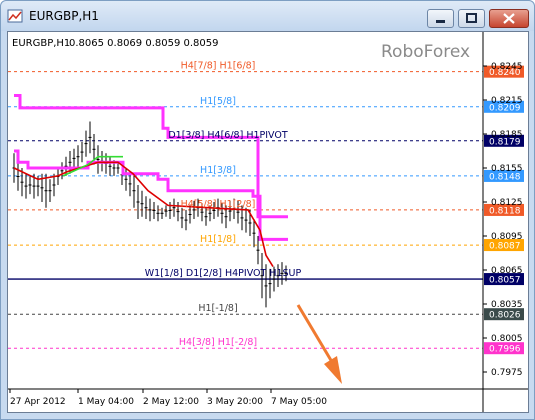  Describe the element at coordinates (505, 281) in the screenshot. I see `price-tag-value: 0.8057` at that location.